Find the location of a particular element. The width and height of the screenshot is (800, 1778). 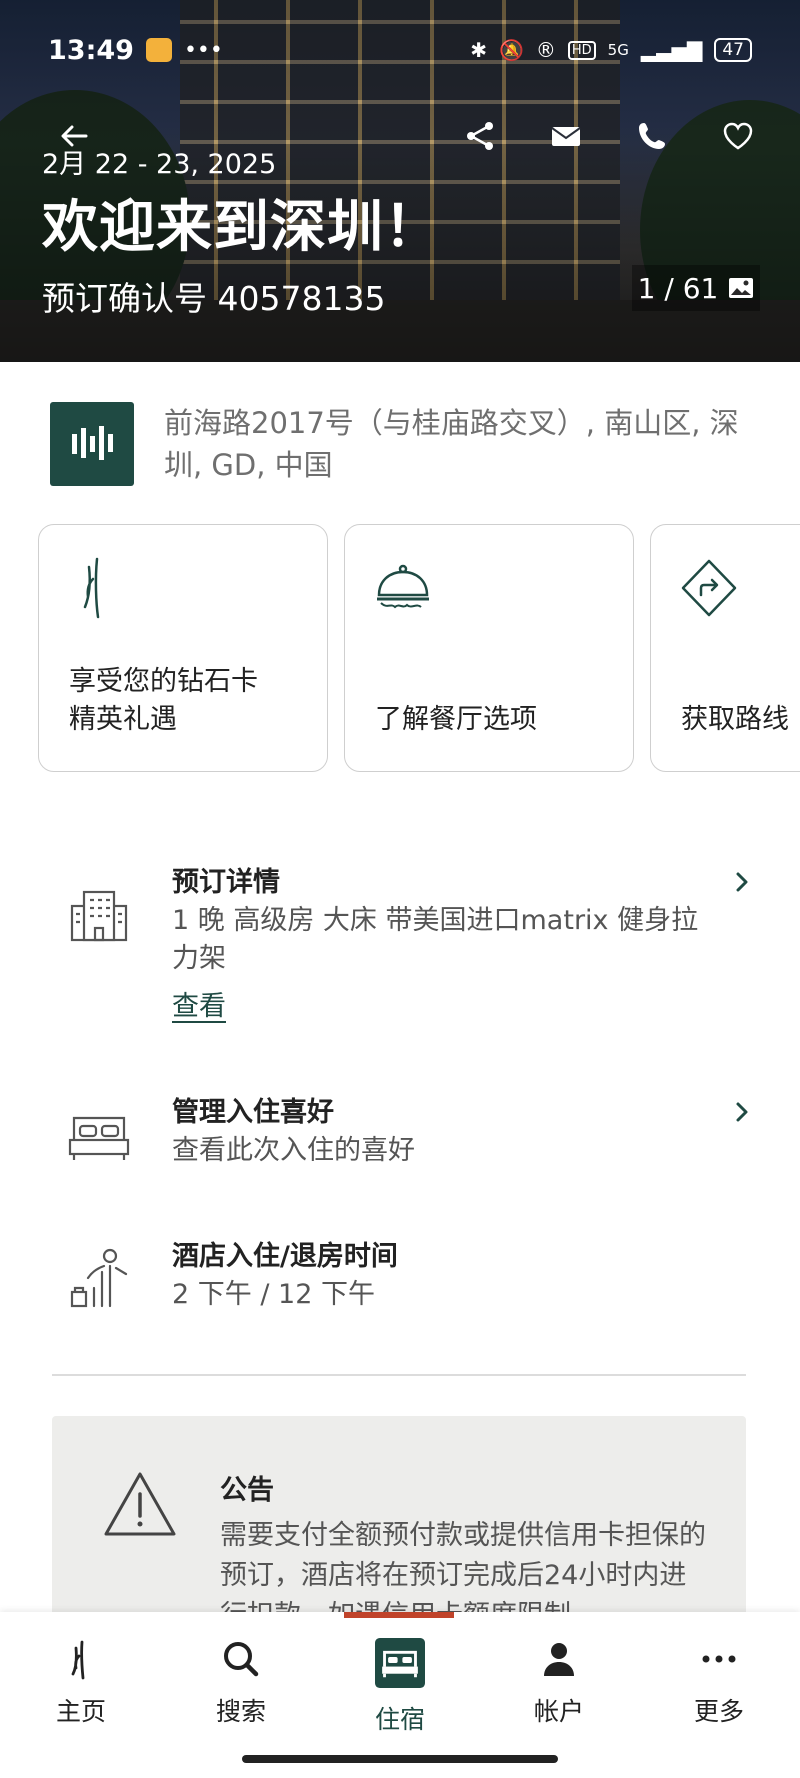

quick-actions-carousel: 享受您的钻石卡 精英礼遇 了解餐厅选项 获取路线 is located at coordinates (419, 649).